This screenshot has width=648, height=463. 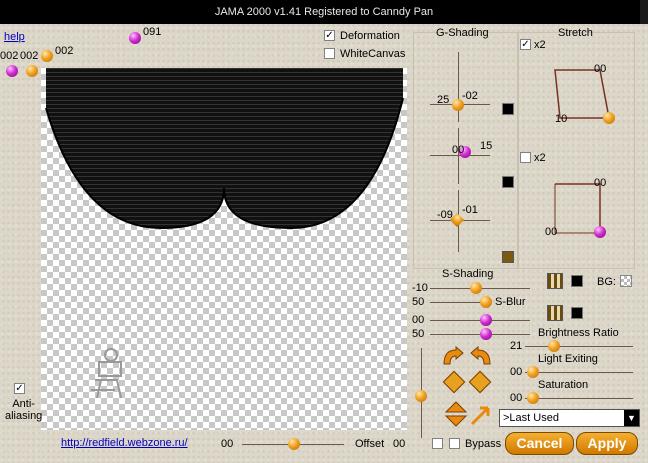 What do you see at coordinates (29, 56) in the screenshot?
I see `ball-label-2: 002` at bounding box center [29, 56].